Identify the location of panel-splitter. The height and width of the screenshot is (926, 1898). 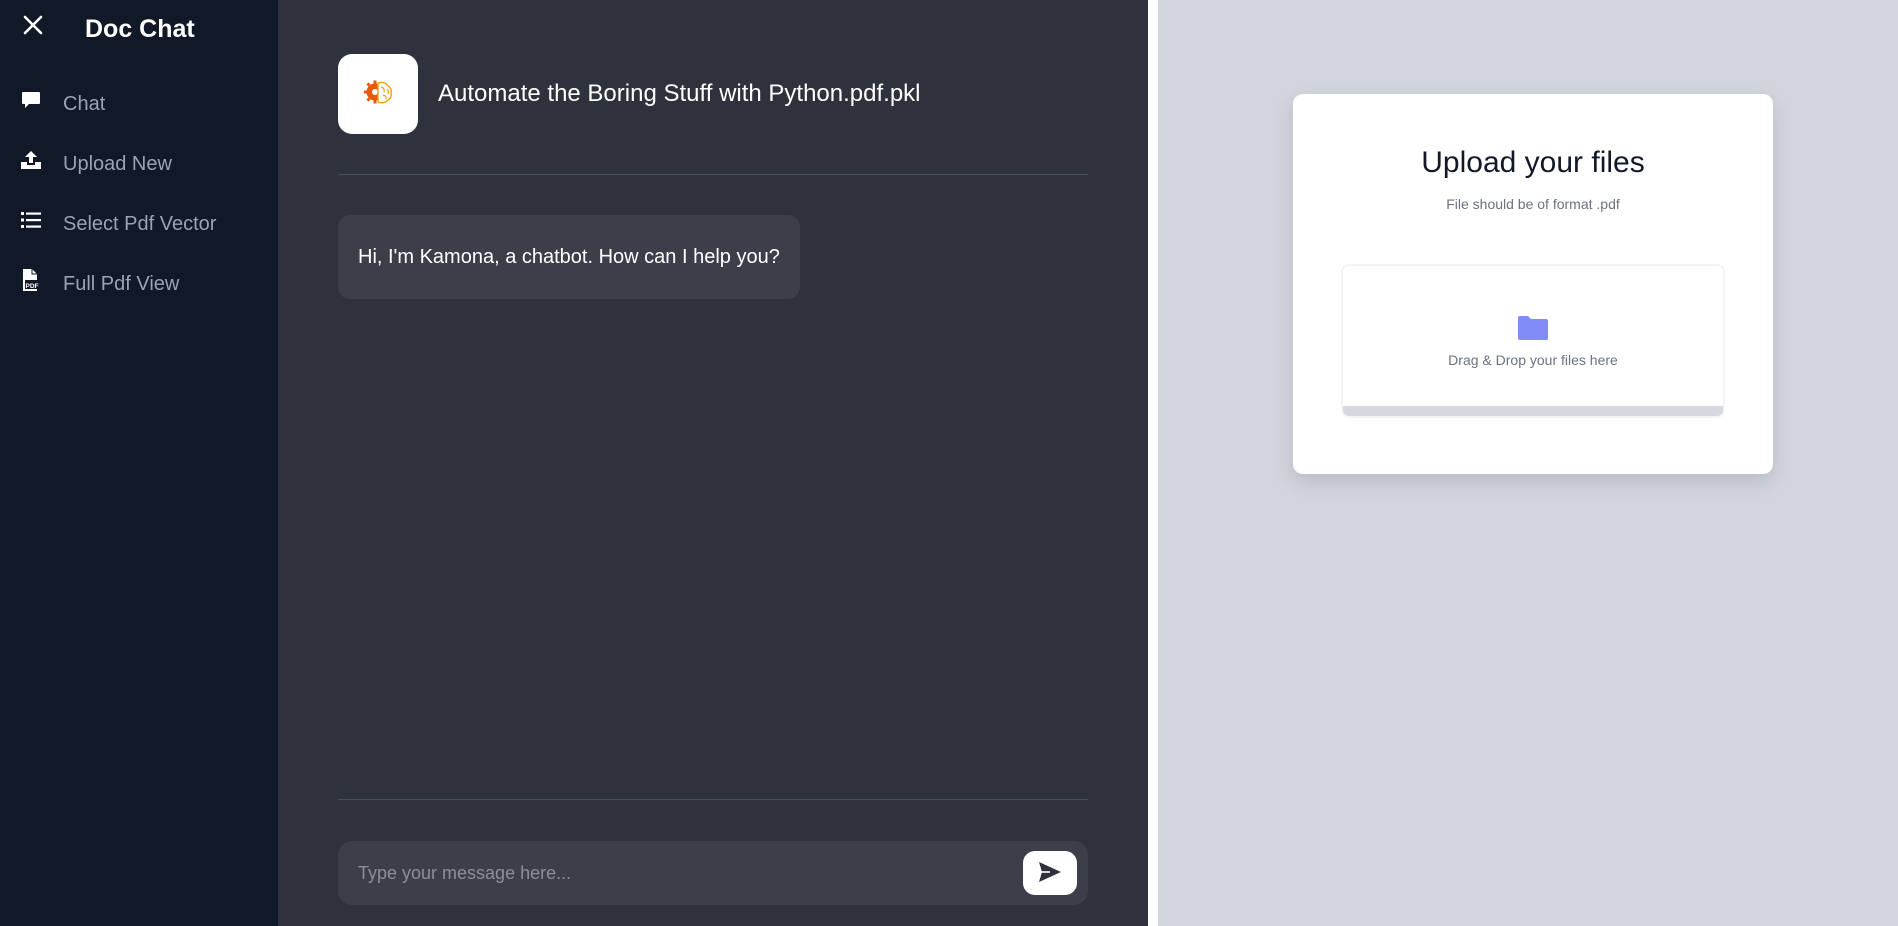
(1153, 463).